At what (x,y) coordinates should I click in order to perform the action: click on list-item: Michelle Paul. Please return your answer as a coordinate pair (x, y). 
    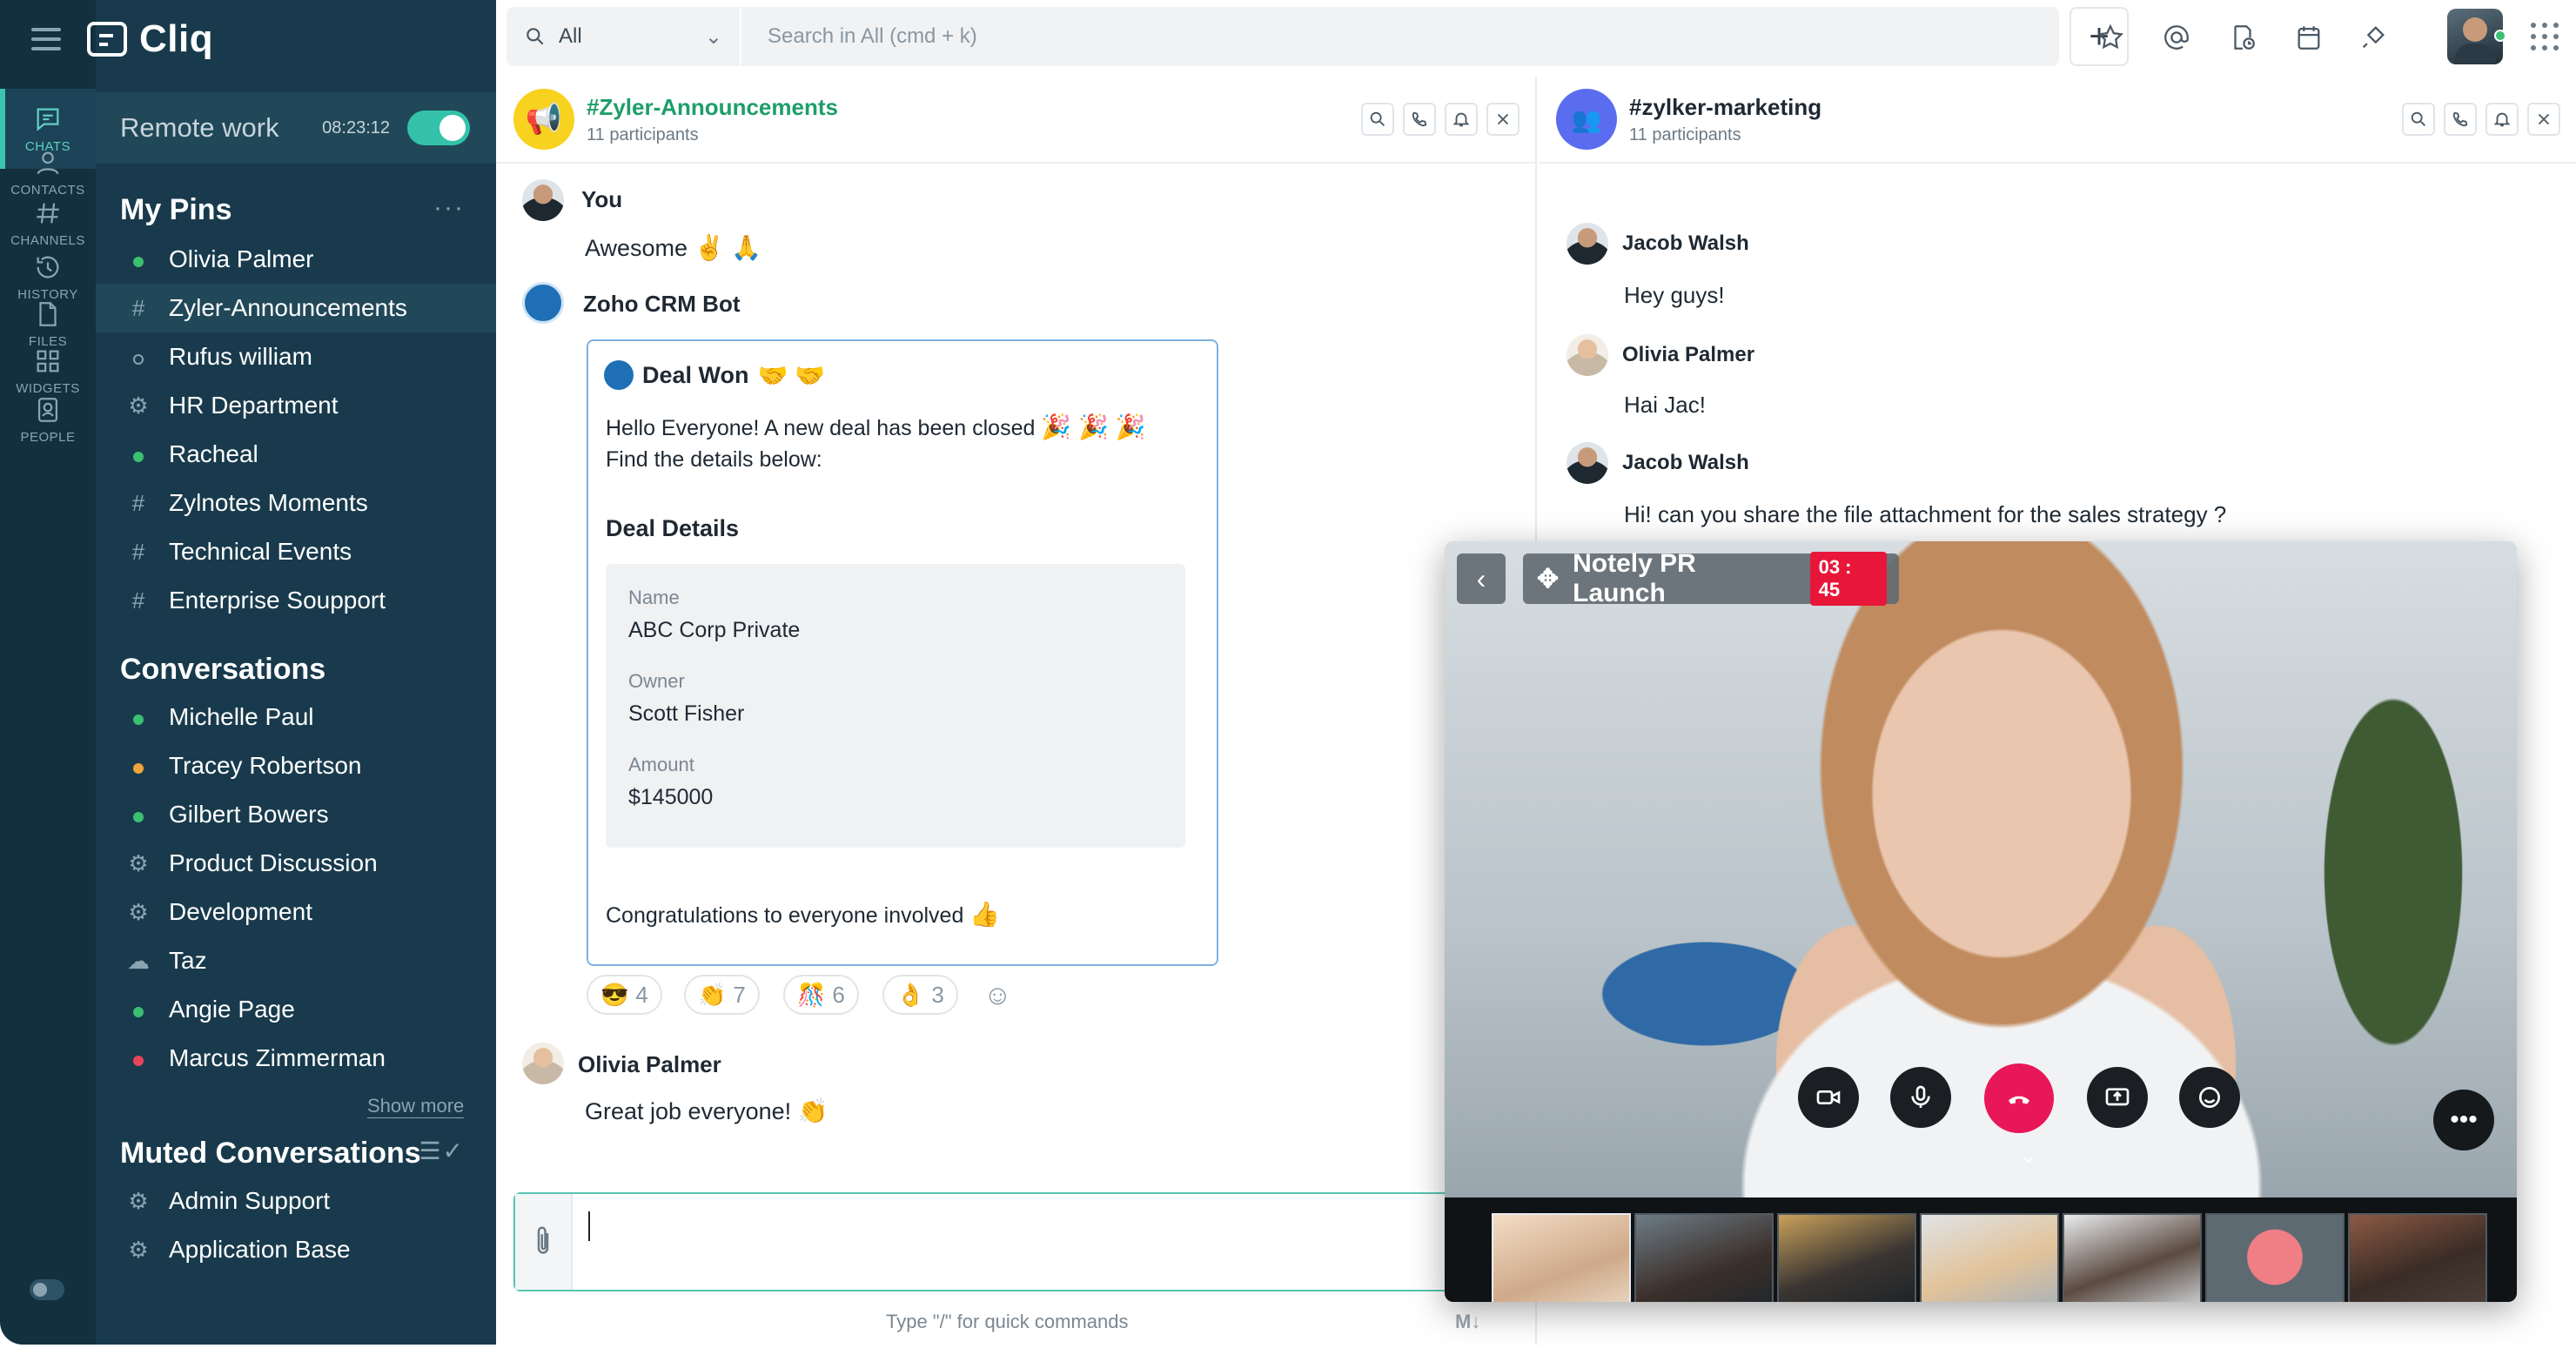
    Looking at the image, I should click on (296, 717).